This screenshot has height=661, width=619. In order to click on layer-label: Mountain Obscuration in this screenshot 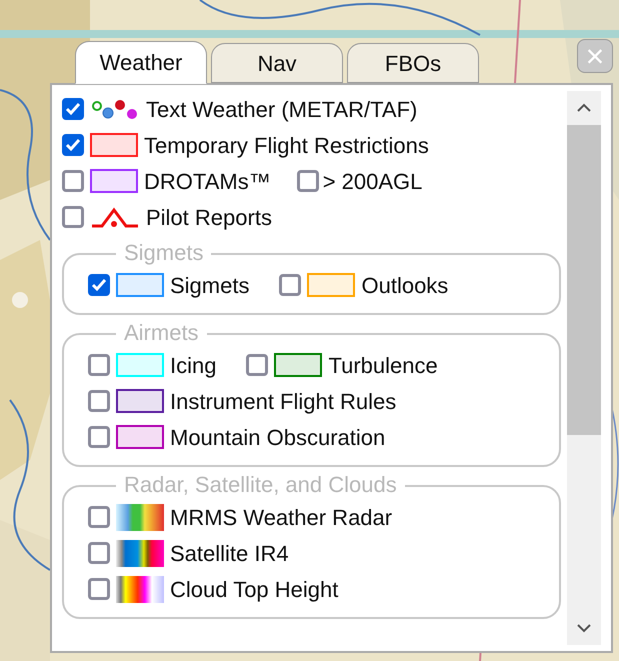, I will do `click(278, 438)`.